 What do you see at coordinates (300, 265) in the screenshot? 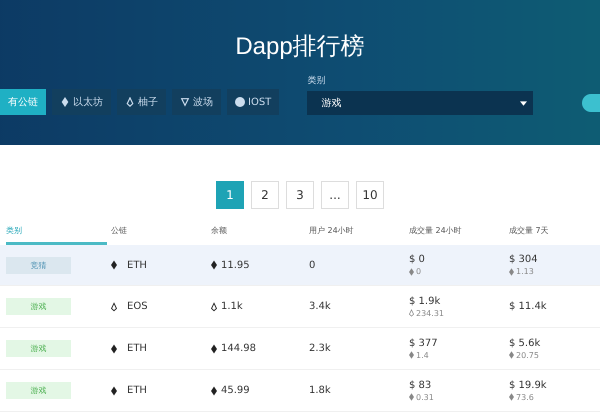
I see `table-row: 竞猜 ETH 11.95 0 $ 0 0 $ 304 1.13` at bounding box center [300, 265].